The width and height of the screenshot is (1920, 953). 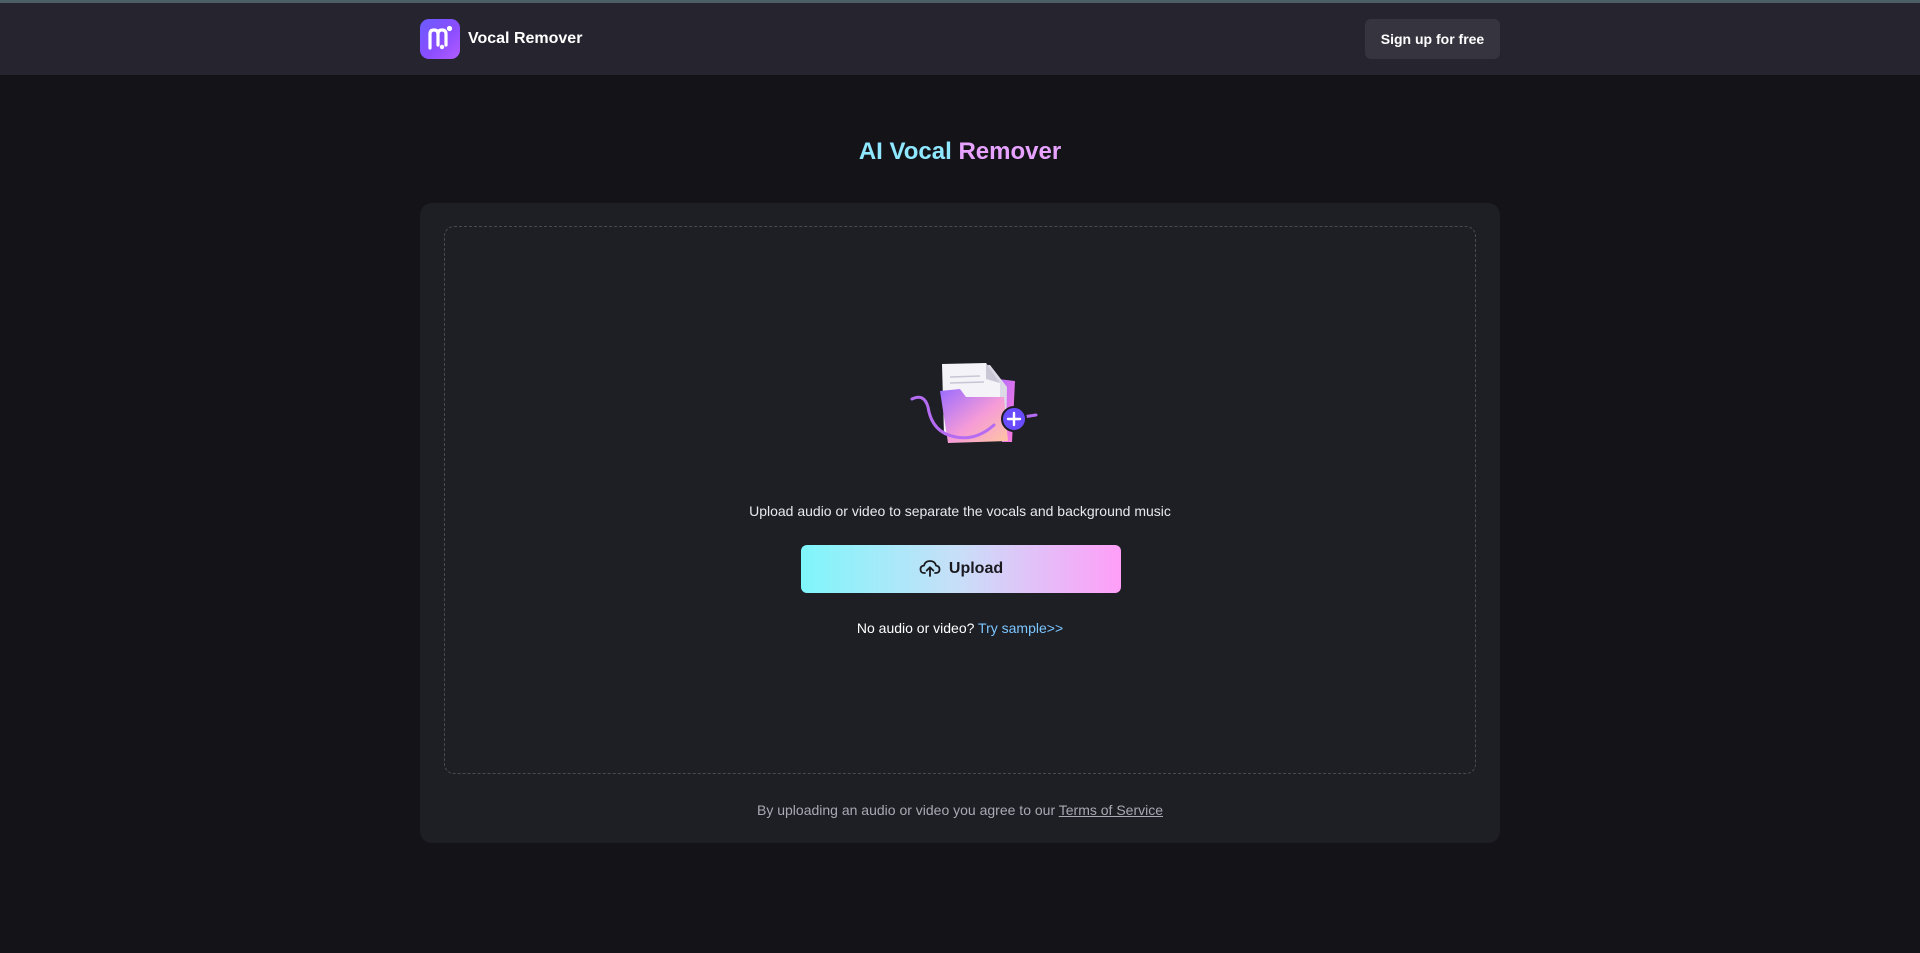 What do you see at coordinates (525, 39) in the screenshot?
I see `brand-name: Vocal Remover` at bounding box center [525, 39].